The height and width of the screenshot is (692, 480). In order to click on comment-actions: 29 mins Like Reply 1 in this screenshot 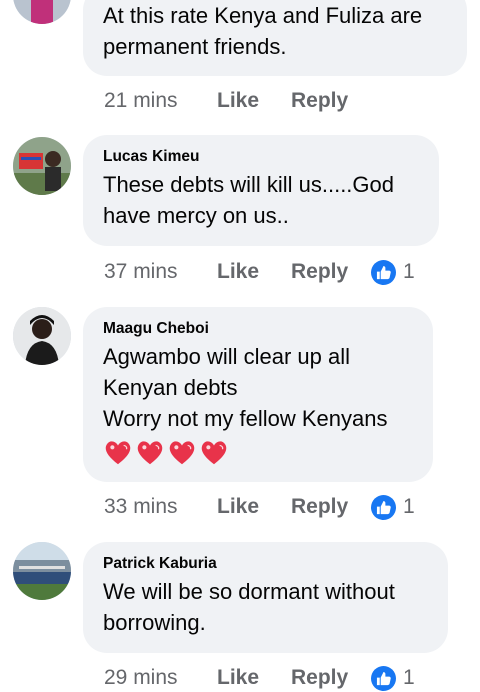, I will do `click(259, 678)`.